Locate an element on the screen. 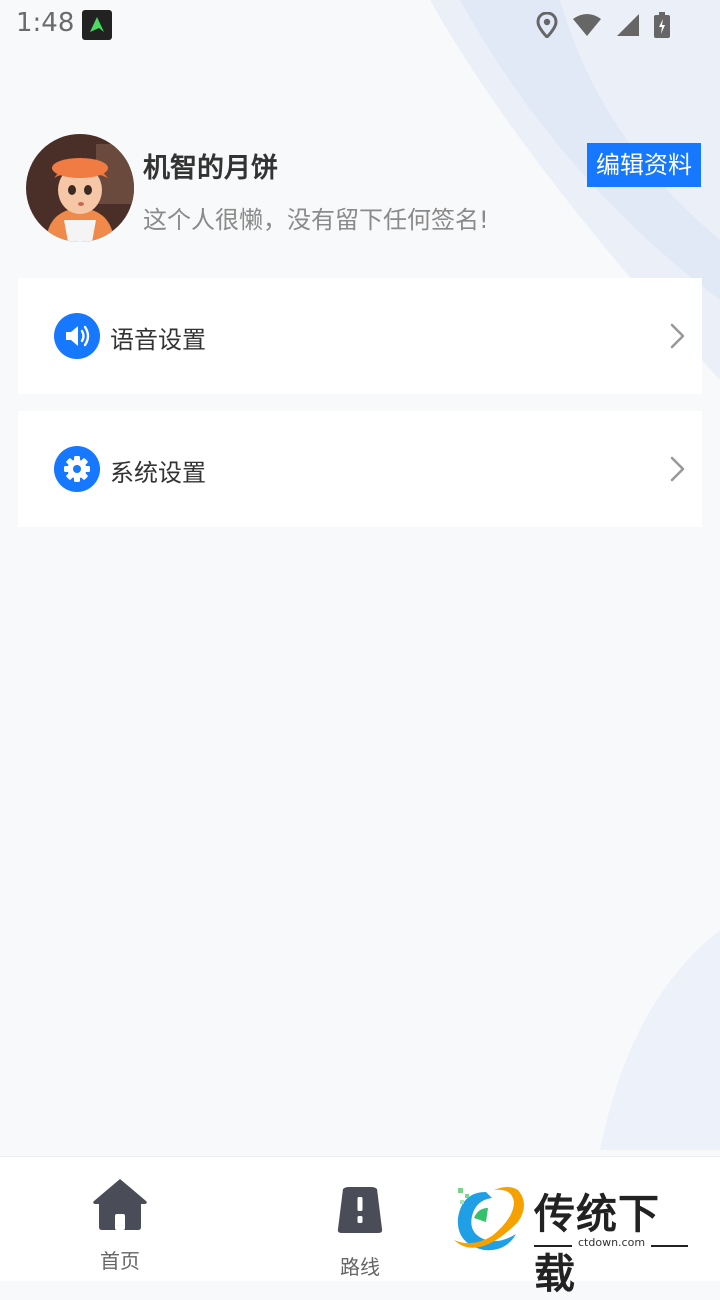  signal-icon is located at coordinates (628, 25).